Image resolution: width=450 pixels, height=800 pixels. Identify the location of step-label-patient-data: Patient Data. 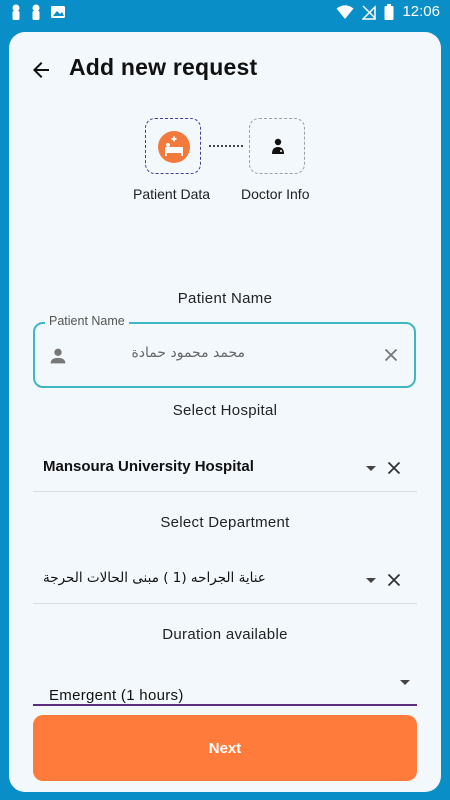
(172, 194).